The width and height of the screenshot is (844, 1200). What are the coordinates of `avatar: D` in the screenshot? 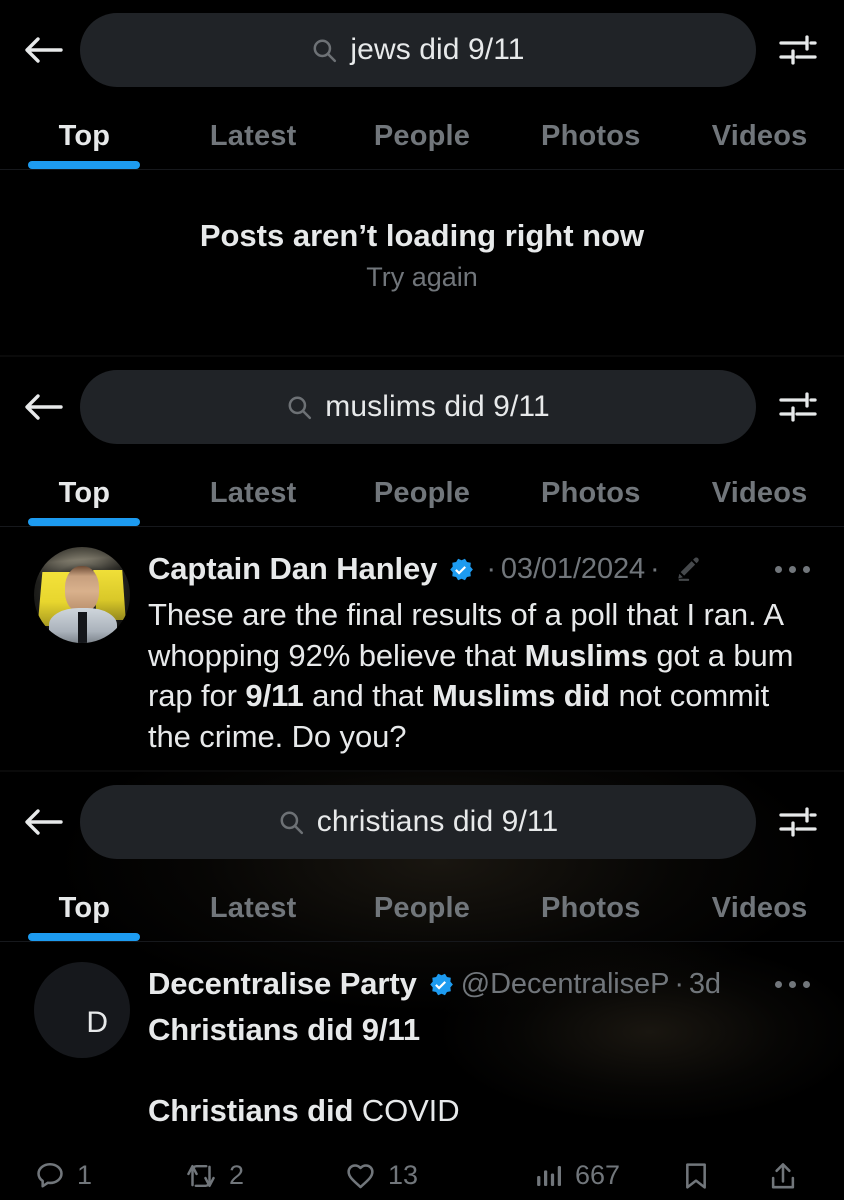 It's located at (82, 1010).